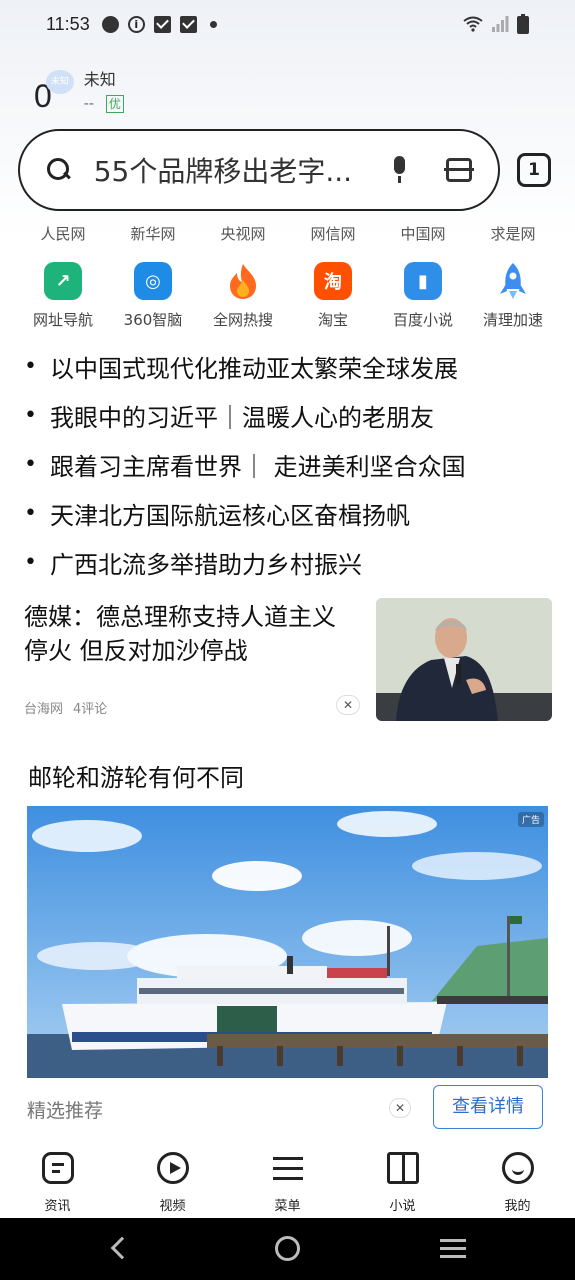  I want to click on ai-brain-icon: ◎, so click(153, 281).